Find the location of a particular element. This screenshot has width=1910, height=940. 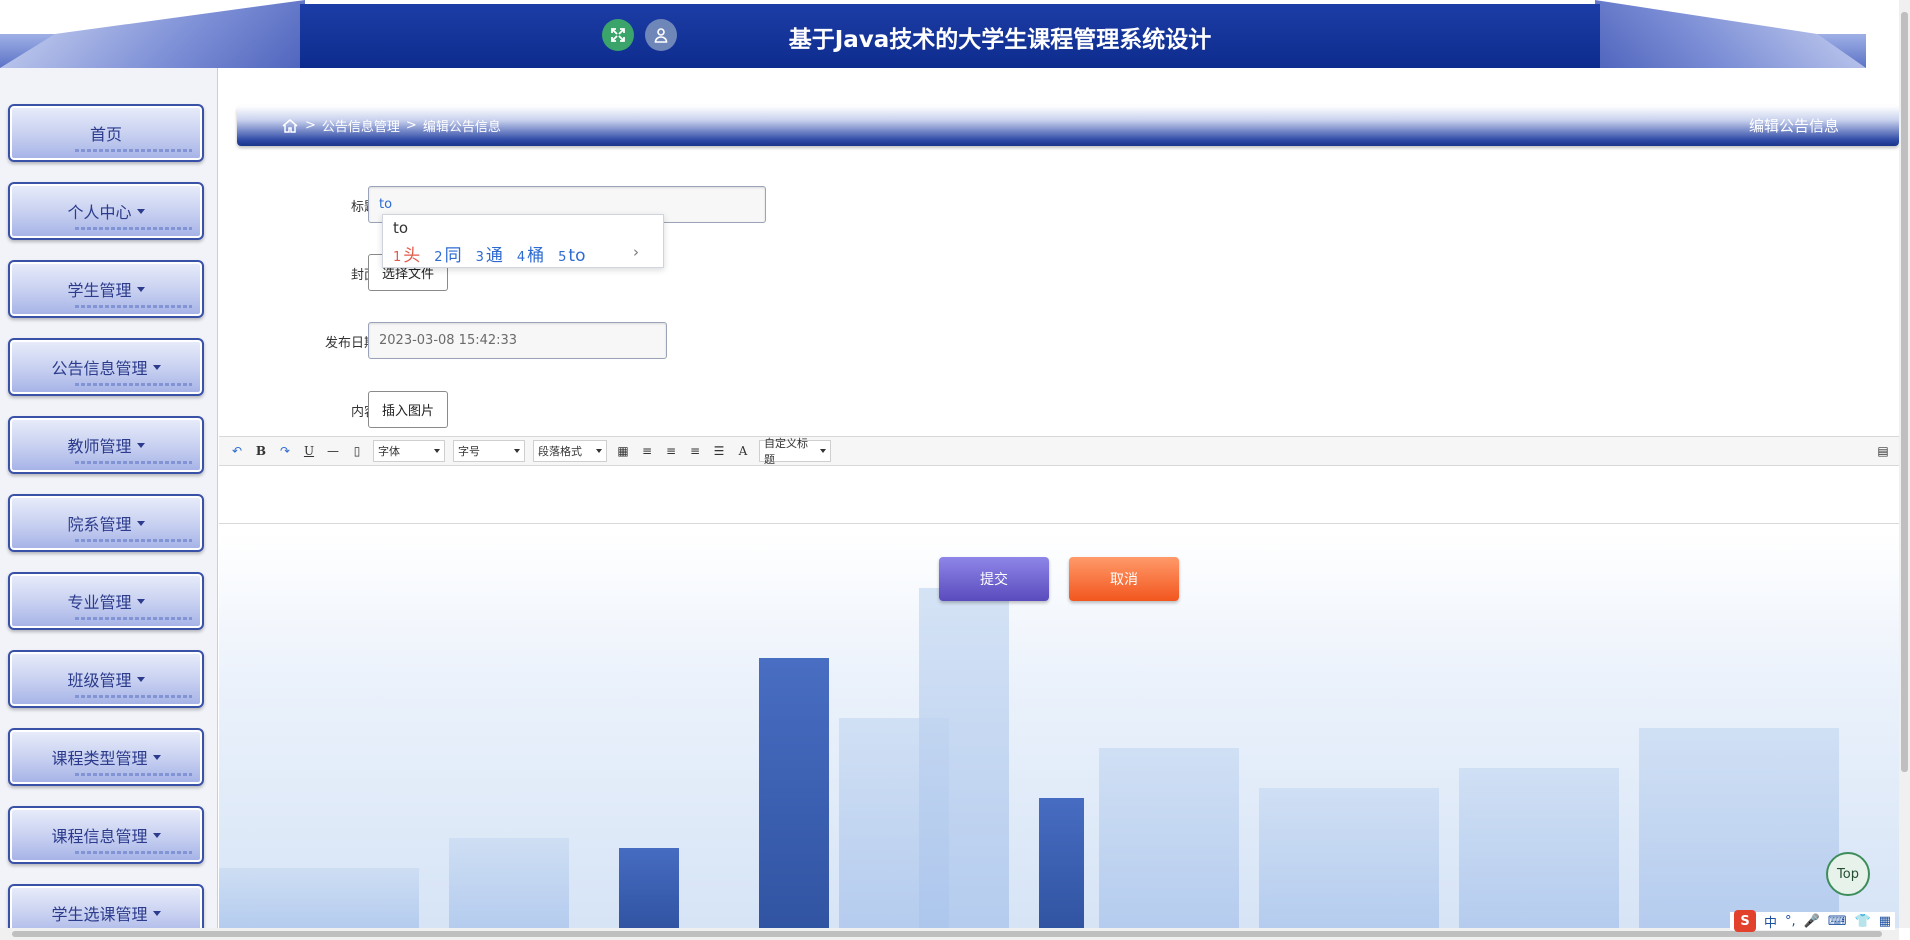

ime-candidate: 2同 is located at coordinates (447, 253).